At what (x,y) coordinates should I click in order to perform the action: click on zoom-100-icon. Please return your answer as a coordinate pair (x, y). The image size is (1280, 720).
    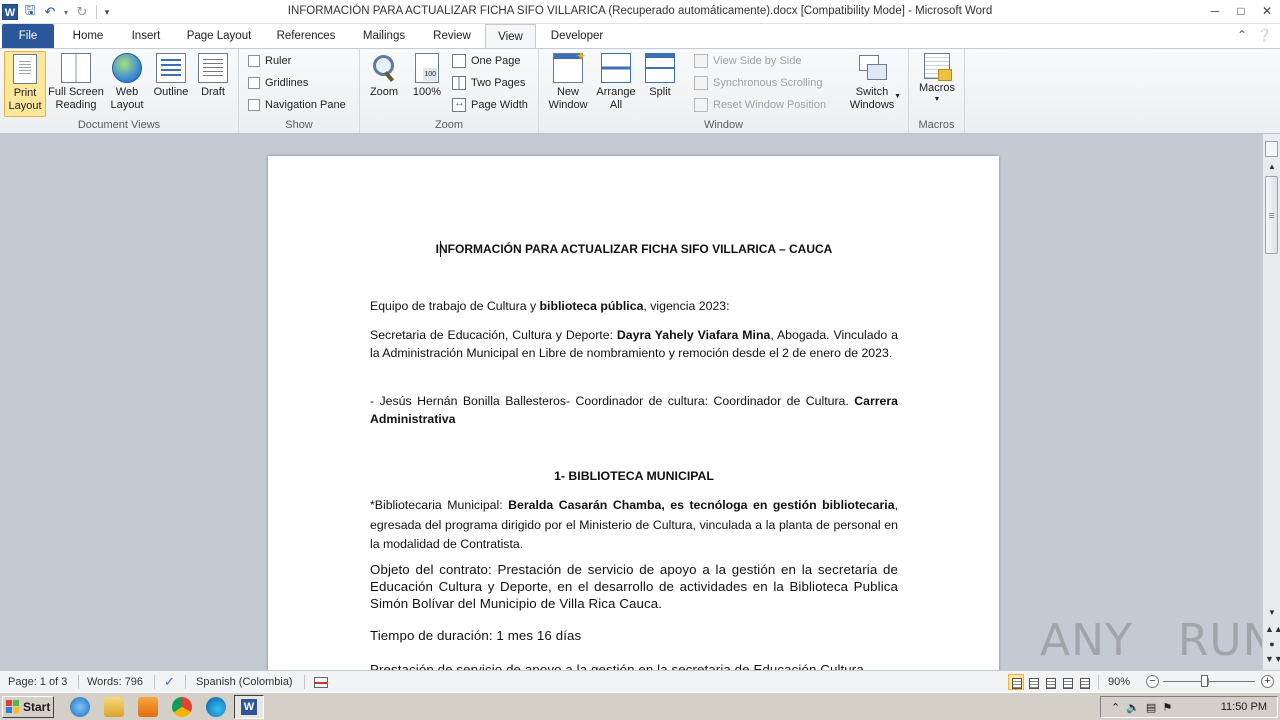
    Looking at the image, I should click on (427, 68).